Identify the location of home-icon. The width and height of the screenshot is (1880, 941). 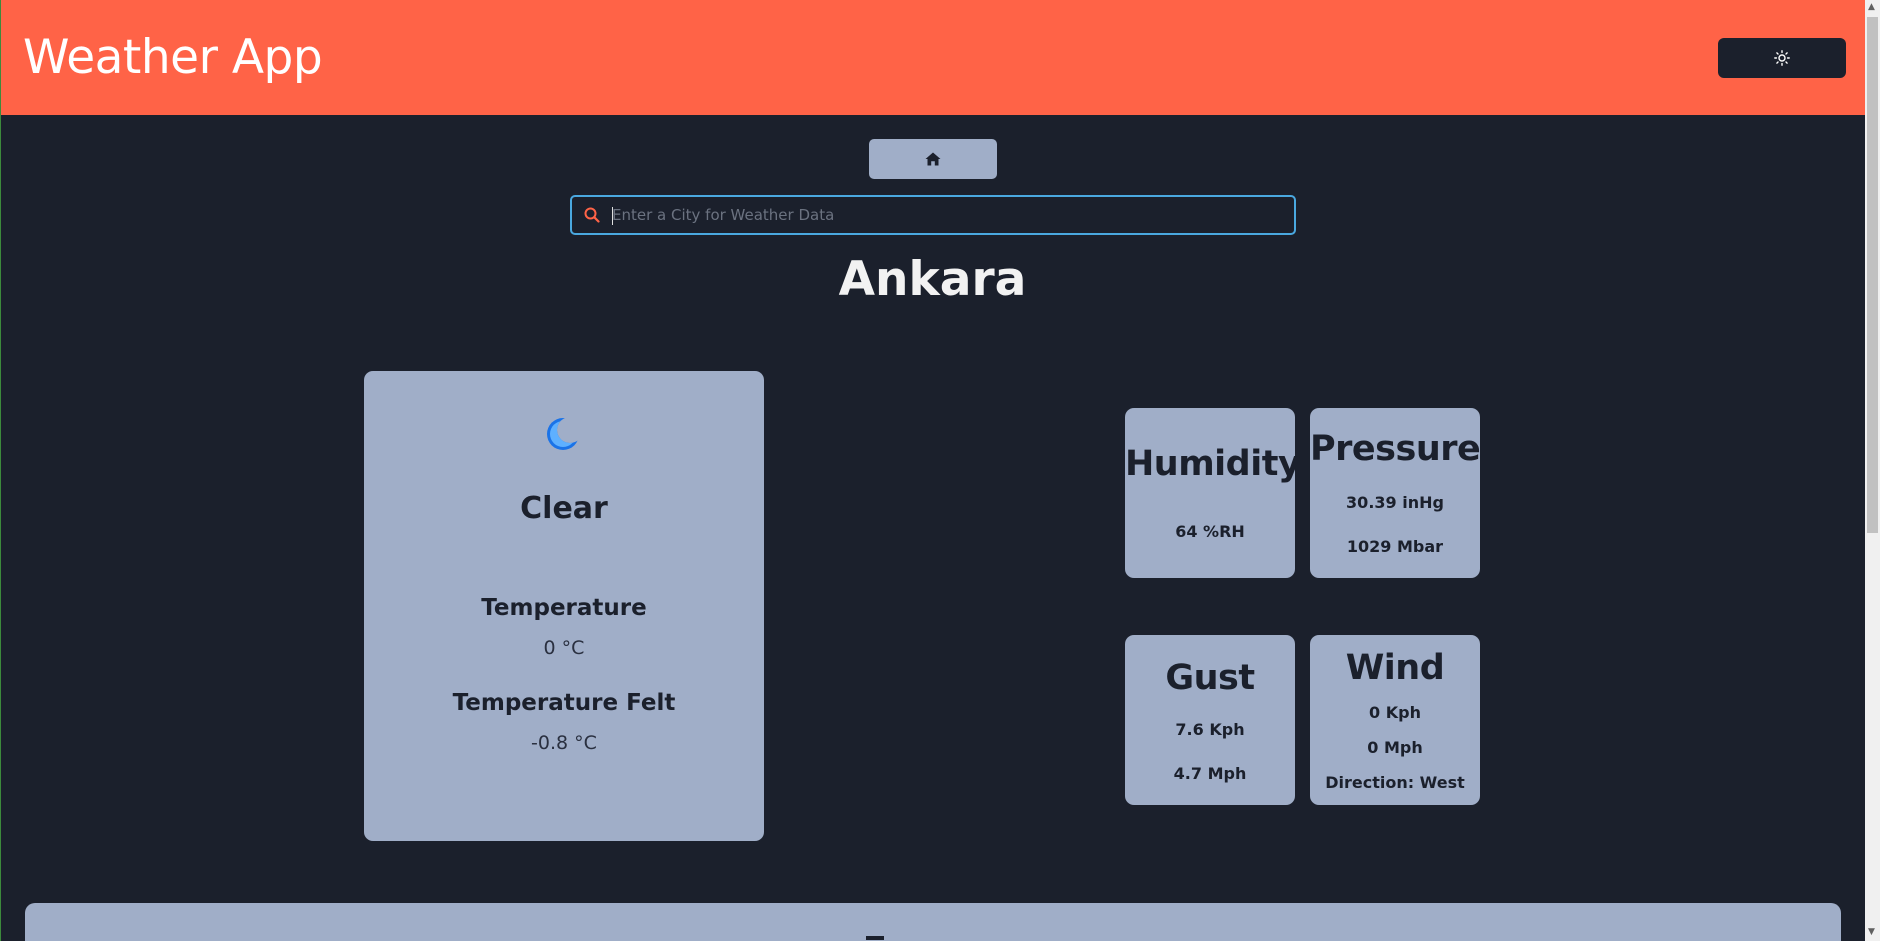
(933, 159).